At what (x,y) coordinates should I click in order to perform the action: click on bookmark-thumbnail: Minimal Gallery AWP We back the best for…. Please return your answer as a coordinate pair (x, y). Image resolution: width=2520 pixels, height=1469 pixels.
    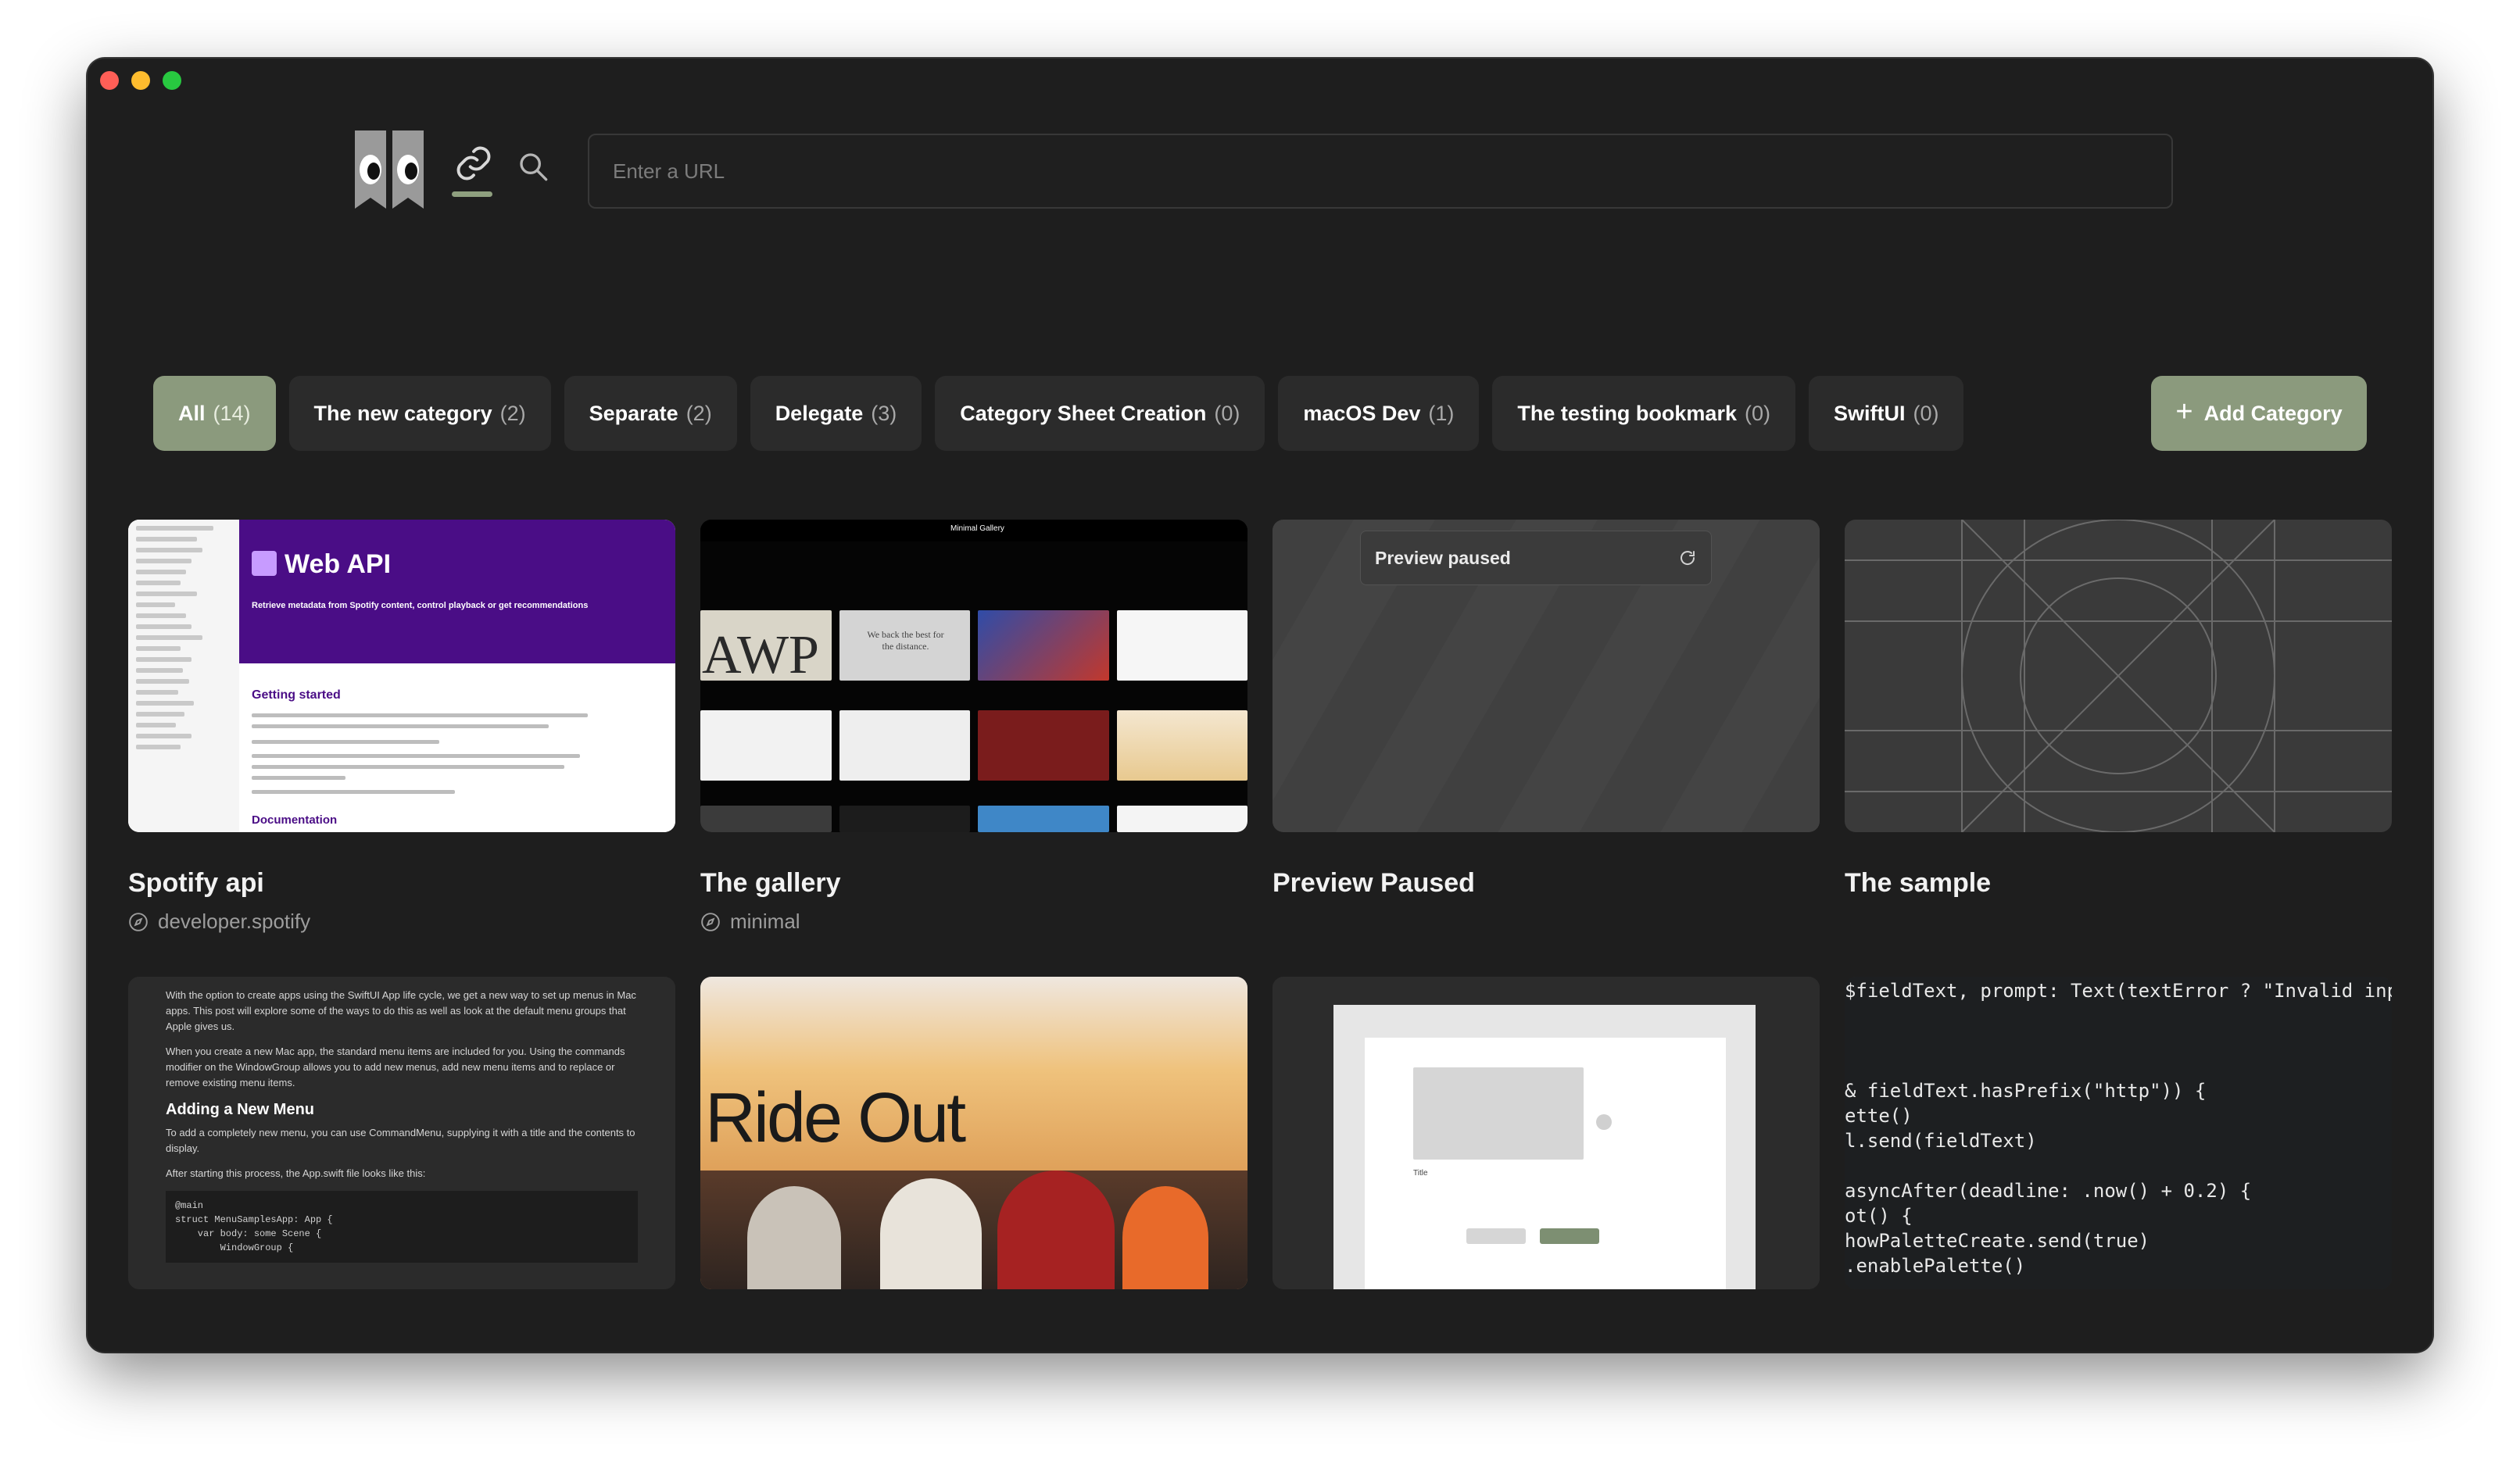
    Looking at the image, I should click on (973, 676).